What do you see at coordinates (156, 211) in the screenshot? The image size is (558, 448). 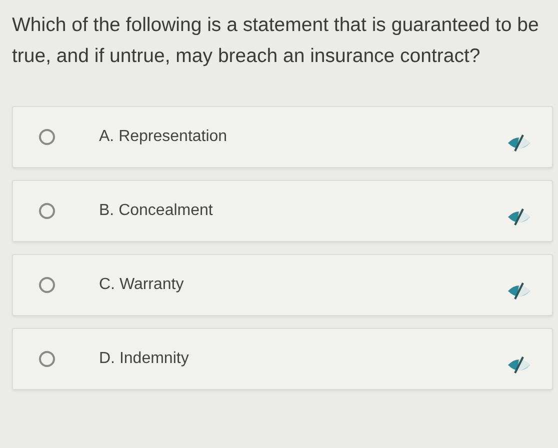 I see `option-label: B. Concealment` at bounding box center [156, 211].